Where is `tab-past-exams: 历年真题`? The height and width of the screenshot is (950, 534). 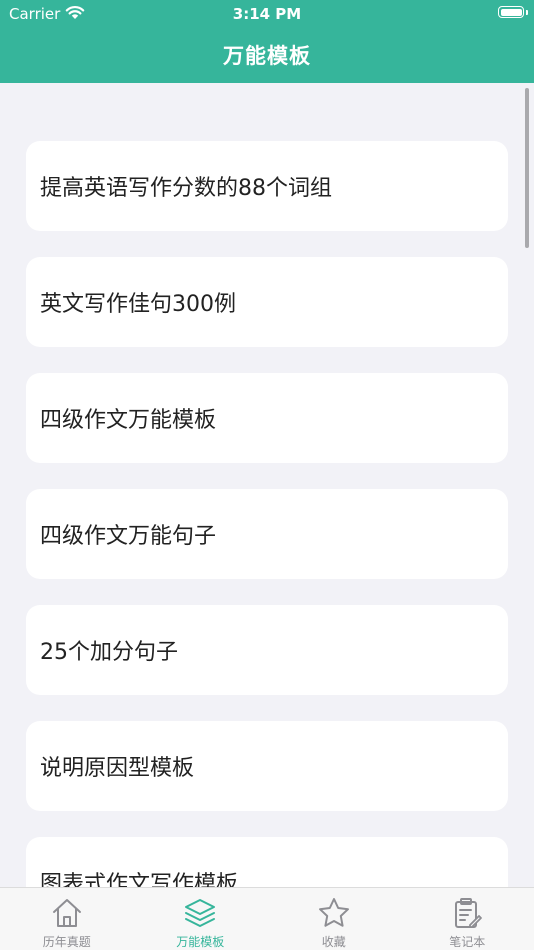
tab-past-exams: 历年真题 is located at coordinates (67, 919).